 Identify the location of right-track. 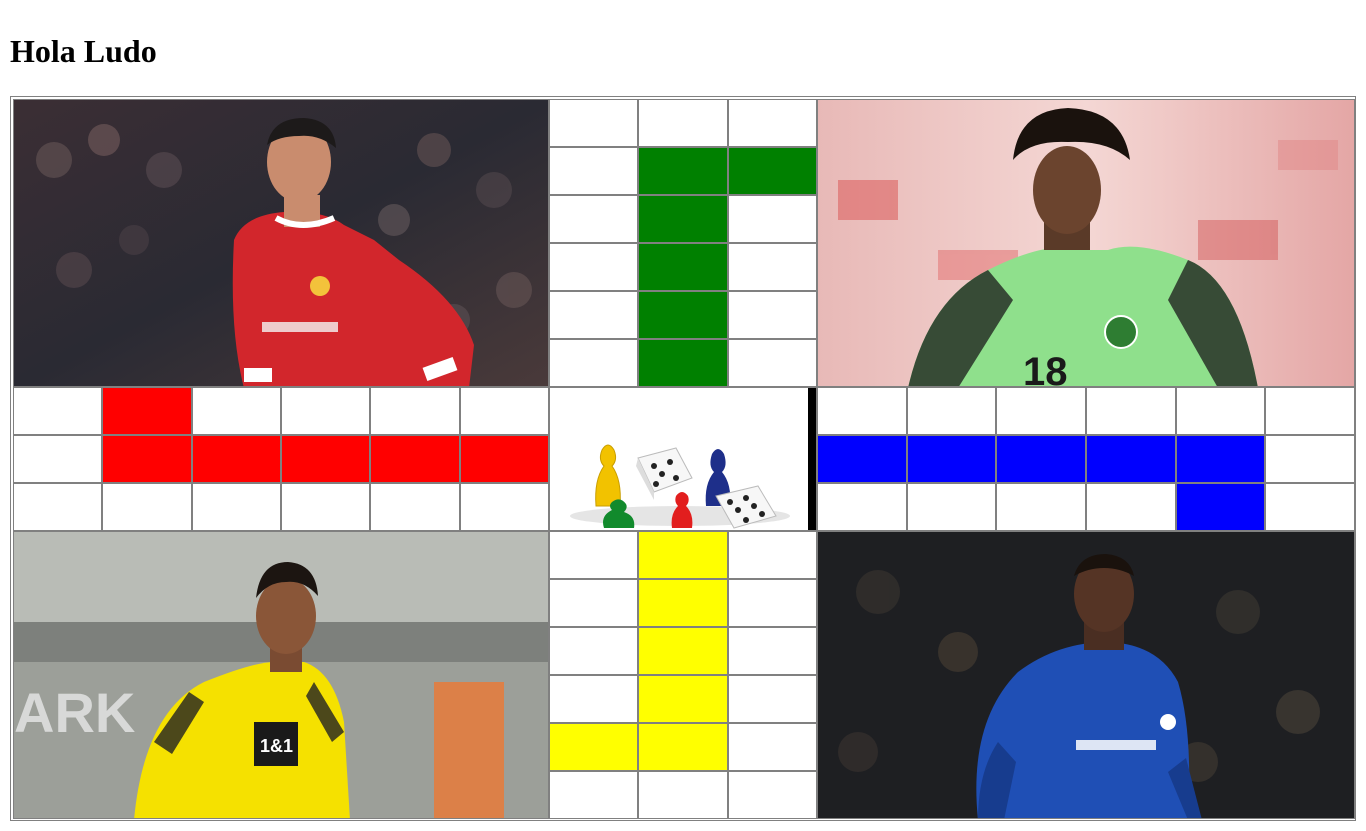
(1086, 459).